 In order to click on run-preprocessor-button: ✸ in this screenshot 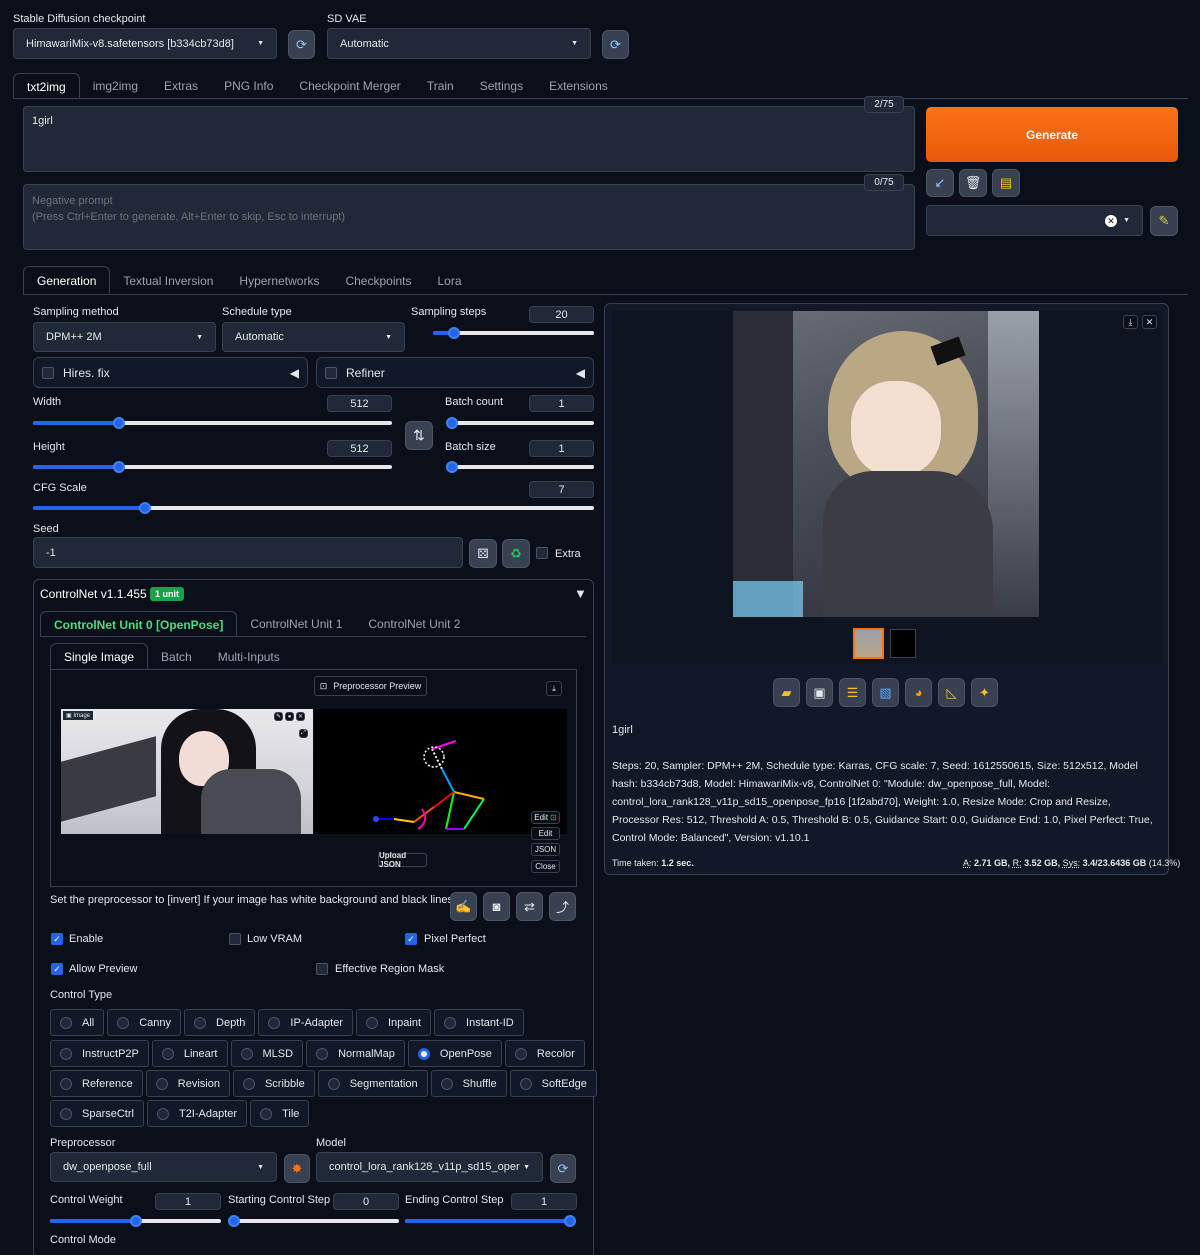, I will do `click(297, 1168)`.